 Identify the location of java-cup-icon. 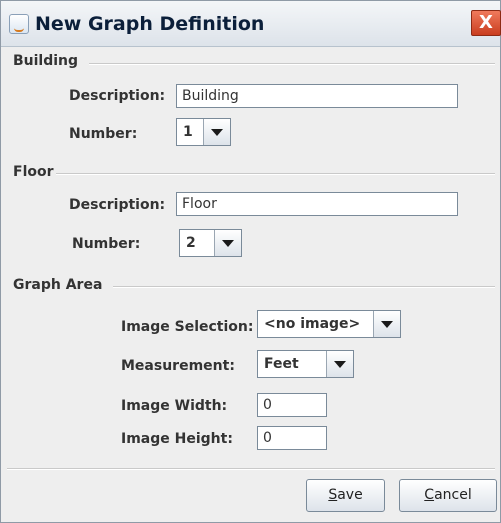
(19, 24).